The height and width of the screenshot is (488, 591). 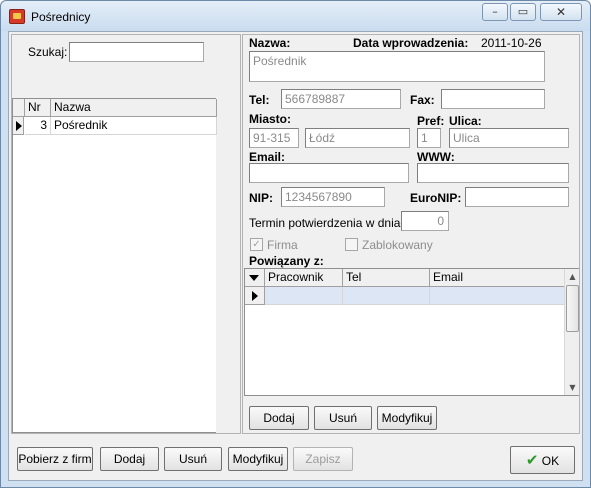 What do you see at coordinates (411, 43) in the screenshot?
I see `data-wprowadzenia-label: Data wprowadzenia:` at bounding box center [411, 43].